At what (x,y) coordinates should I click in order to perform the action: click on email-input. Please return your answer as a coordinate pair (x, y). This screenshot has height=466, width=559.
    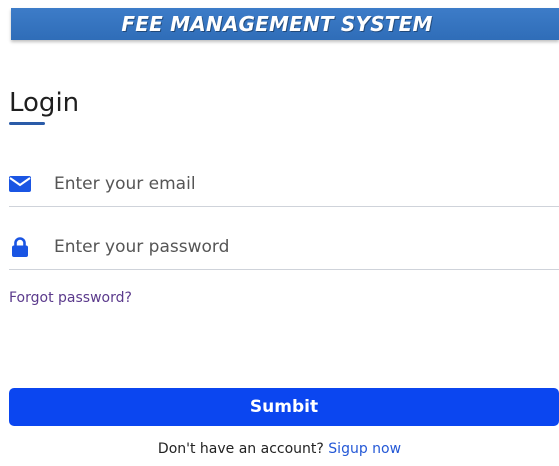
    Looking at the image, I should click on (284, 184).